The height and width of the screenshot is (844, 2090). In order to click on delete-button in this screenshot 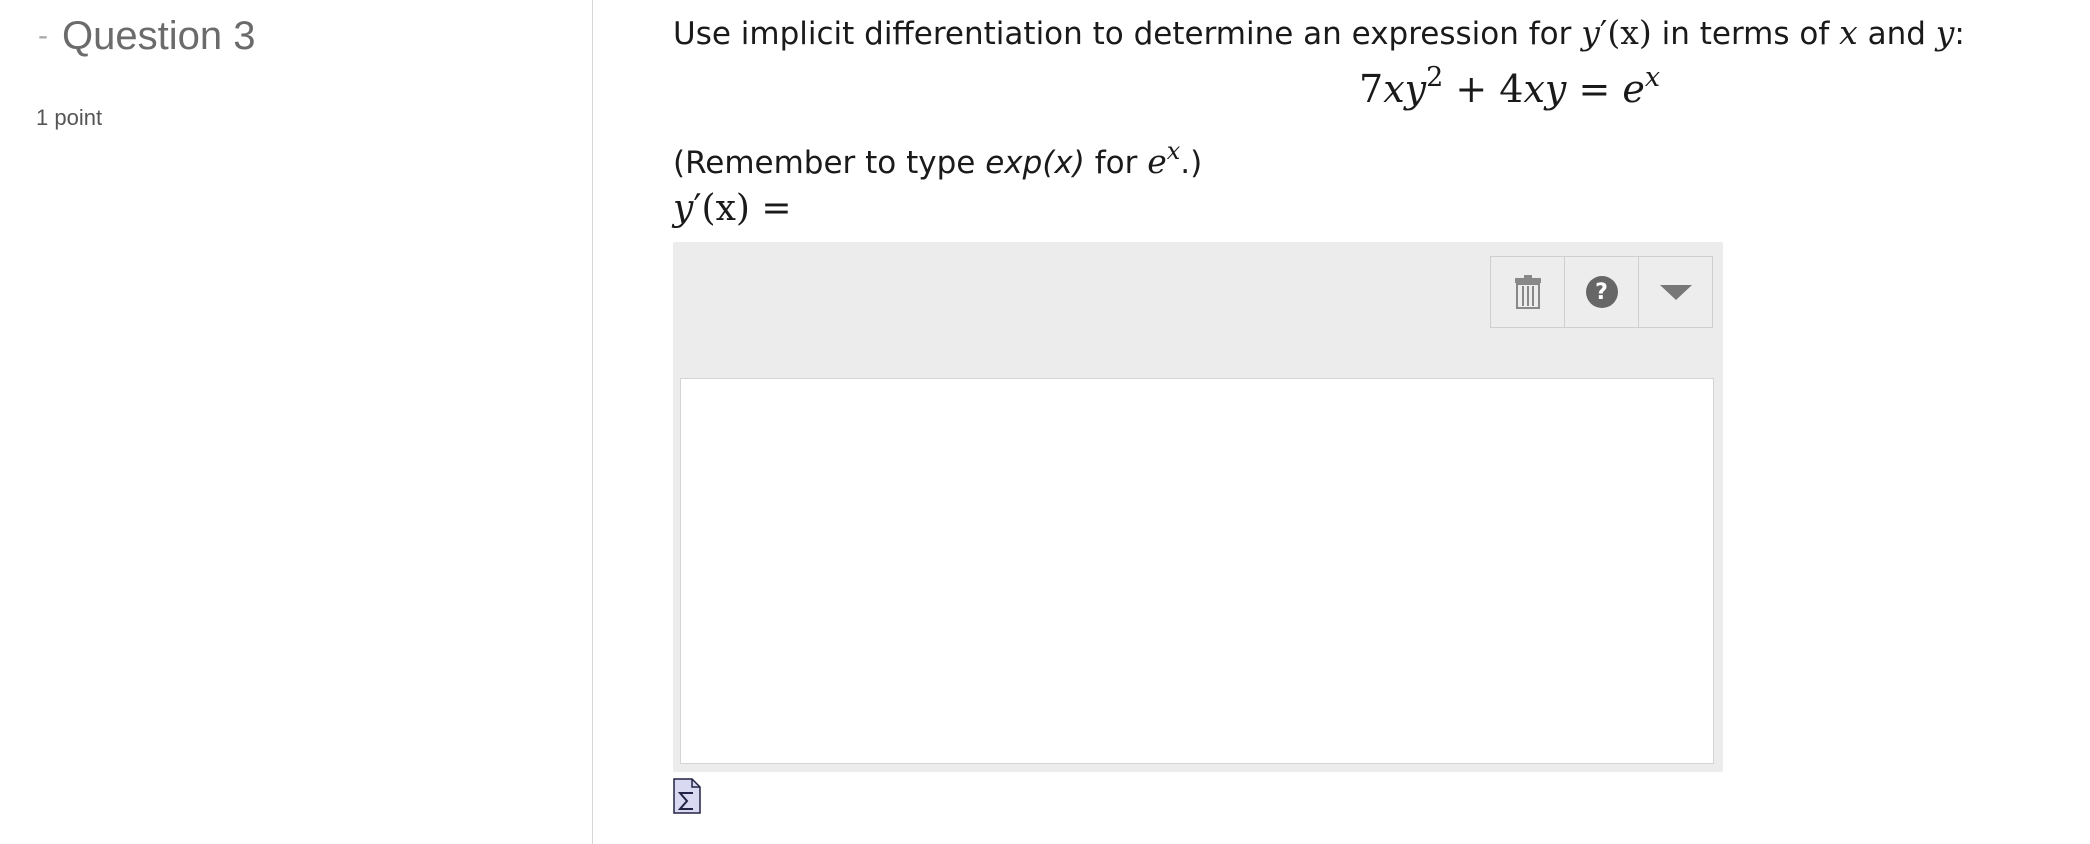, I will do `click(1528, 292)`.